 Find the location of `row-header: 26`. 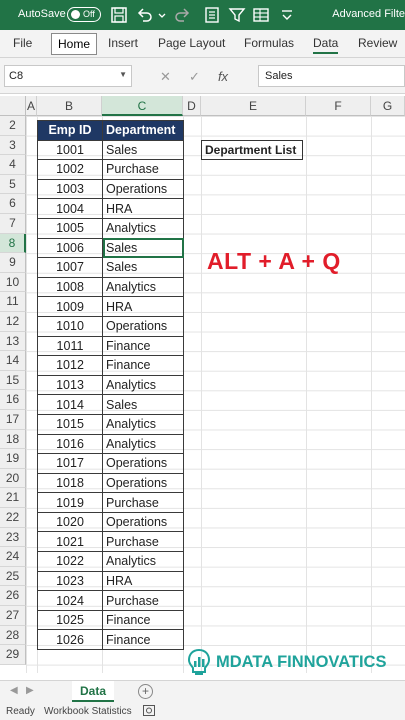

row-header: 26 is located at coordinates (13, 596).